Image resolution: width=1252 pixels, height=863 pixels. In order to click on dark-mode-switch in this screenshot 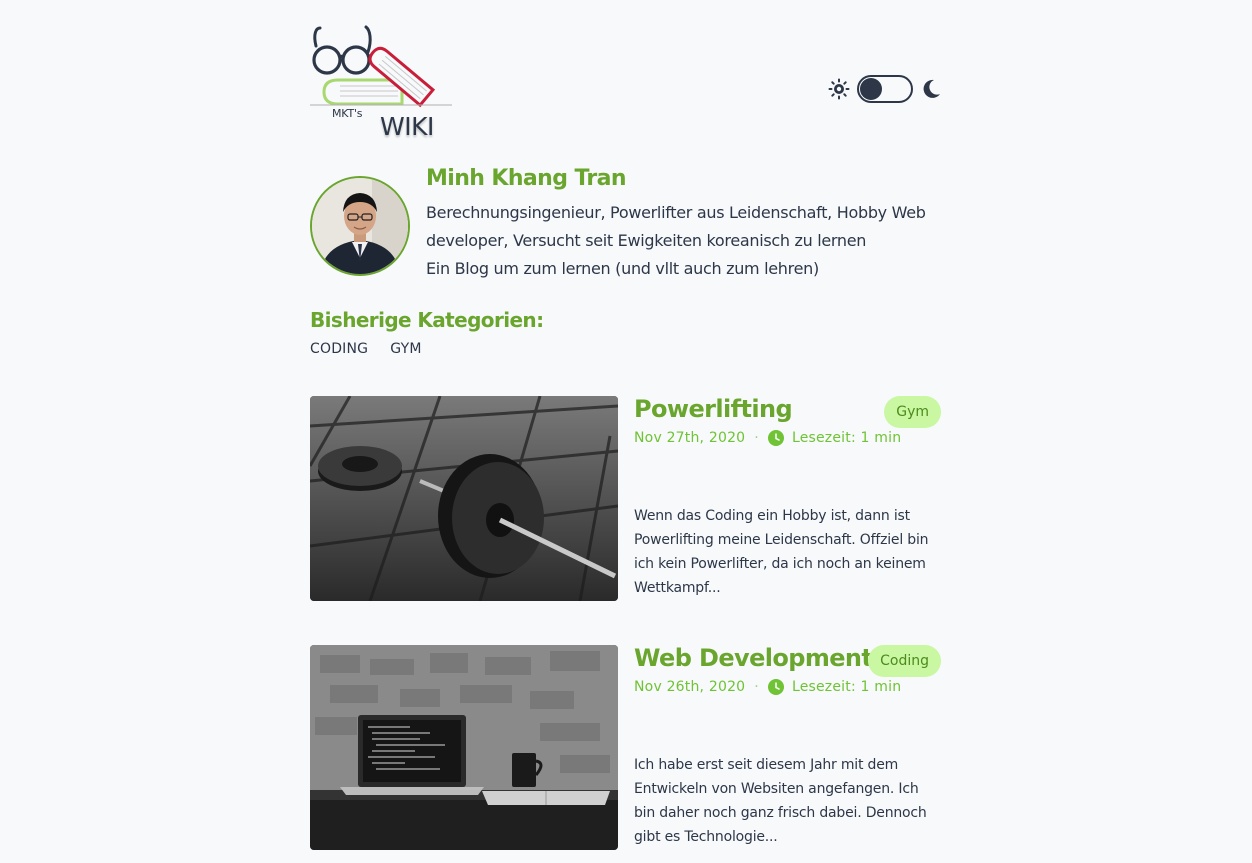, I will do `click(885, 89)`.